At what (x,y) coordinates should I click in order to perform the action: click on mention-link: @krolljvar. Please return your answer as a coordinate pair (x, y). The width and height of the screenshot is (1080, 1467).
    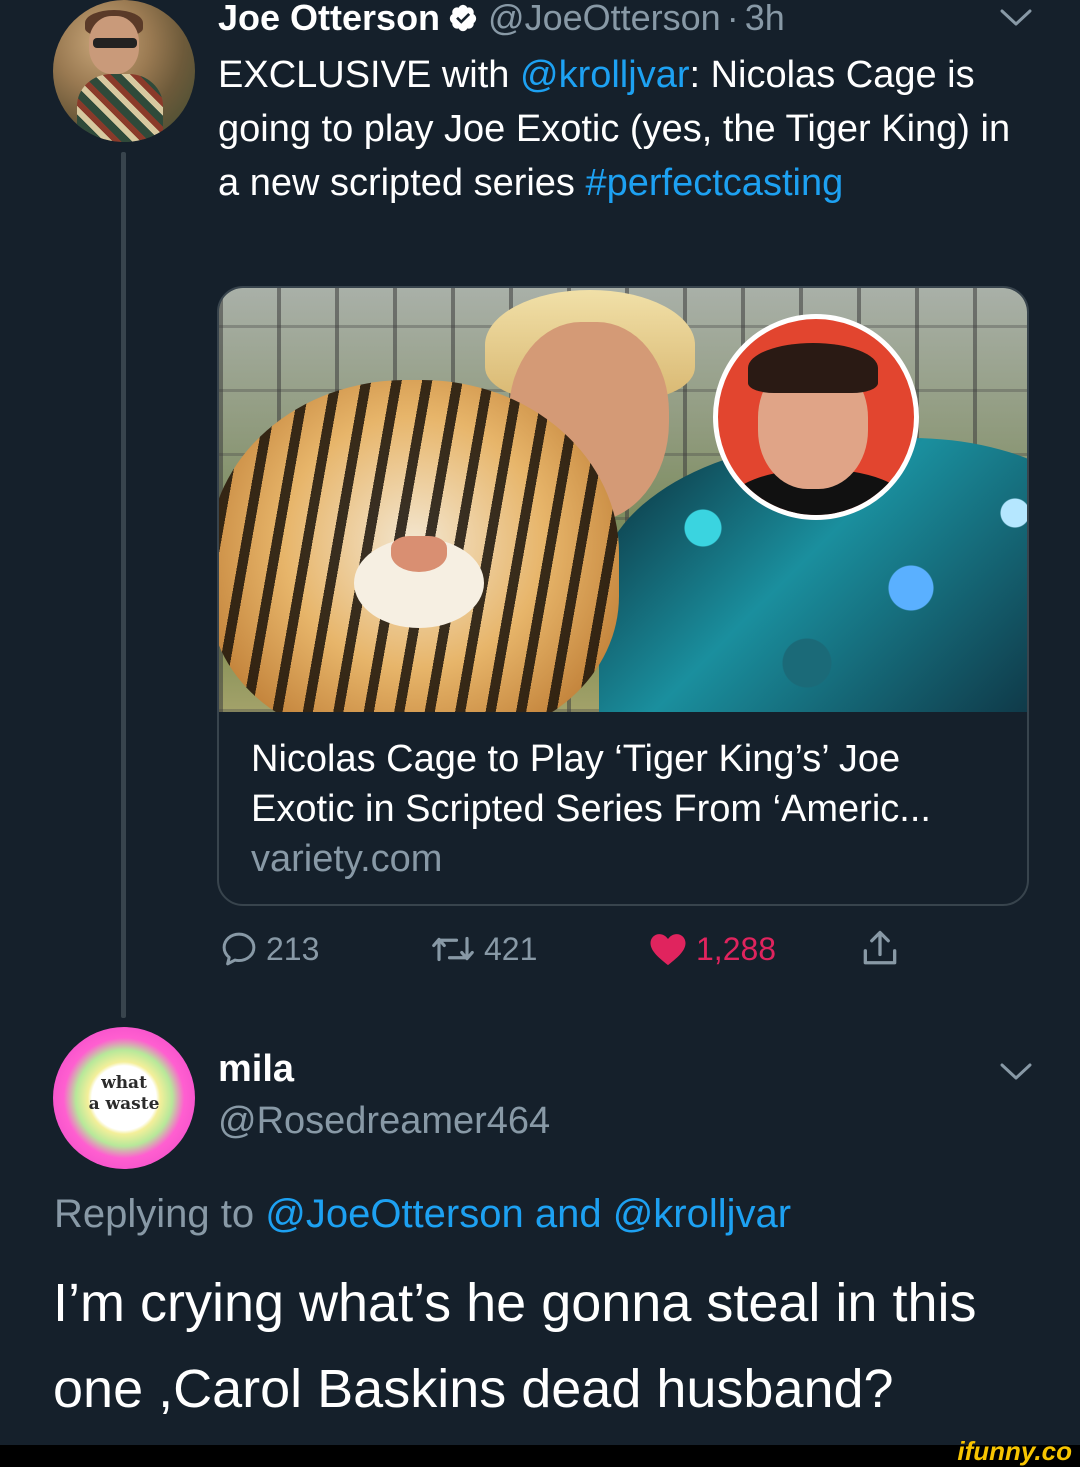
    Looking at the image, I should click on (604, 75).